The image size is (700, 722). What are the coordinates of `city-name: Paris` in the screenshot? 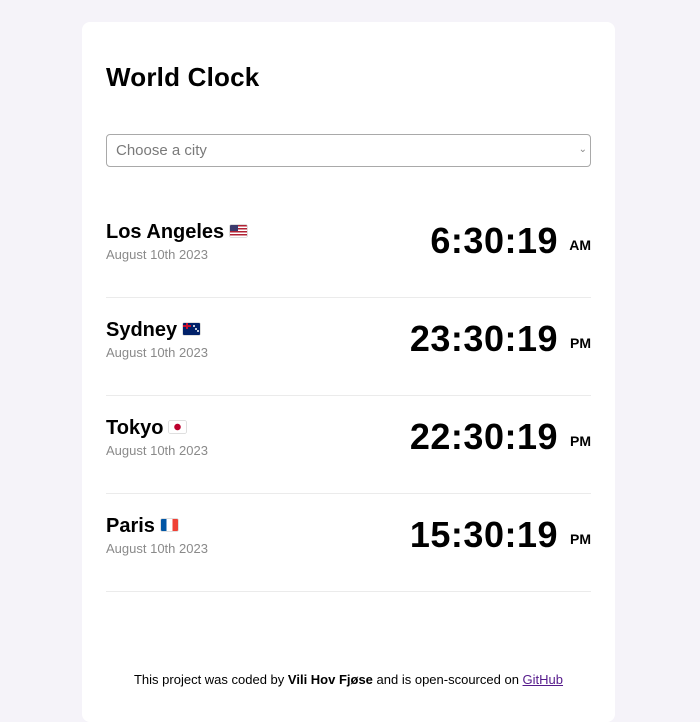 It's located at (130, 526).